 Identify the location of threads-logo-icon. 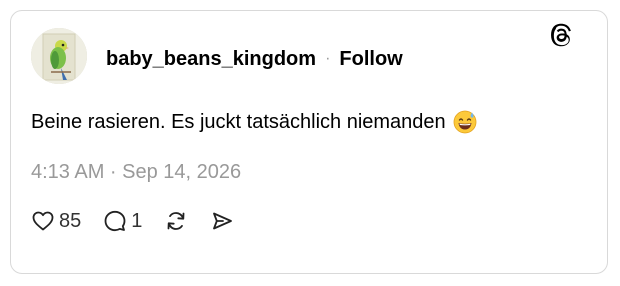
(561, 35).